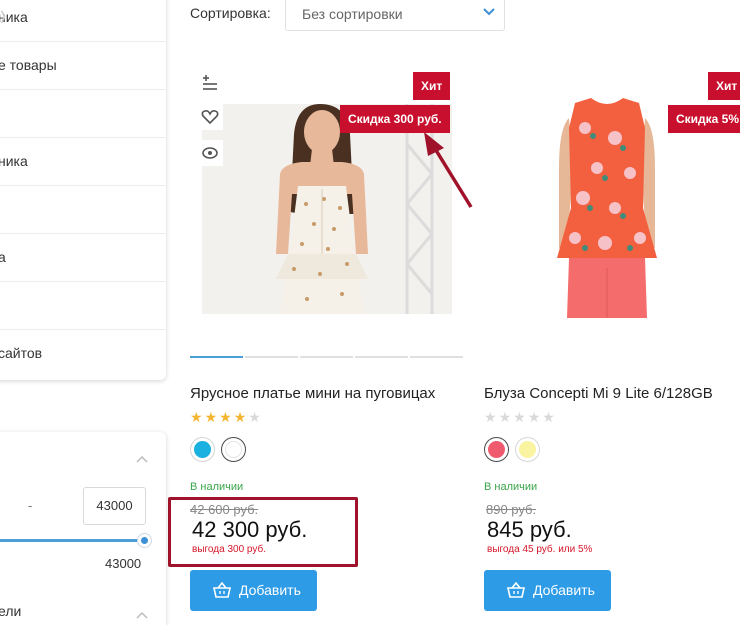 The height and width of the screenshot is (625, 740). What do you see at coordinates (210, 153) in the screenshot?
I see `eye-icon` at bounding box center [210, 153].